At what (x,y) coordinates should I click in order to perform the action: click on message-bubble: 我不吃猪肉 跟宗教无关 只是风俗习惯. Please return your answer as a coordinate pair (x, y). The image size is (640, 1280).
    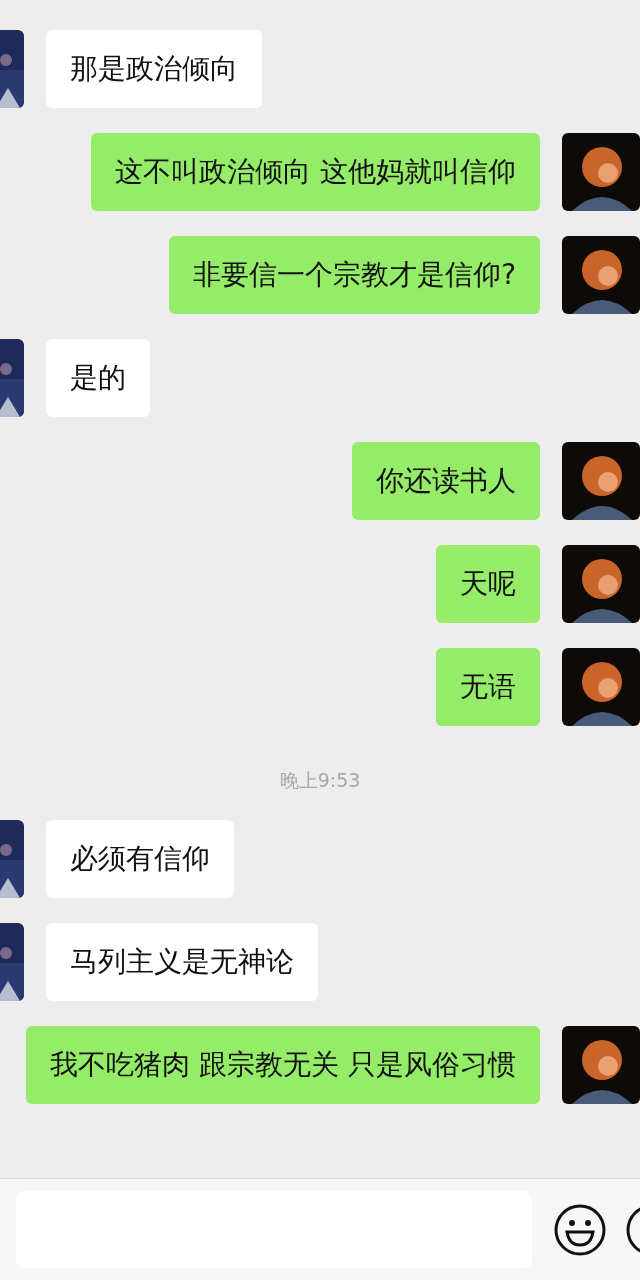
    Looking at the image, I should click on (283, 1064).